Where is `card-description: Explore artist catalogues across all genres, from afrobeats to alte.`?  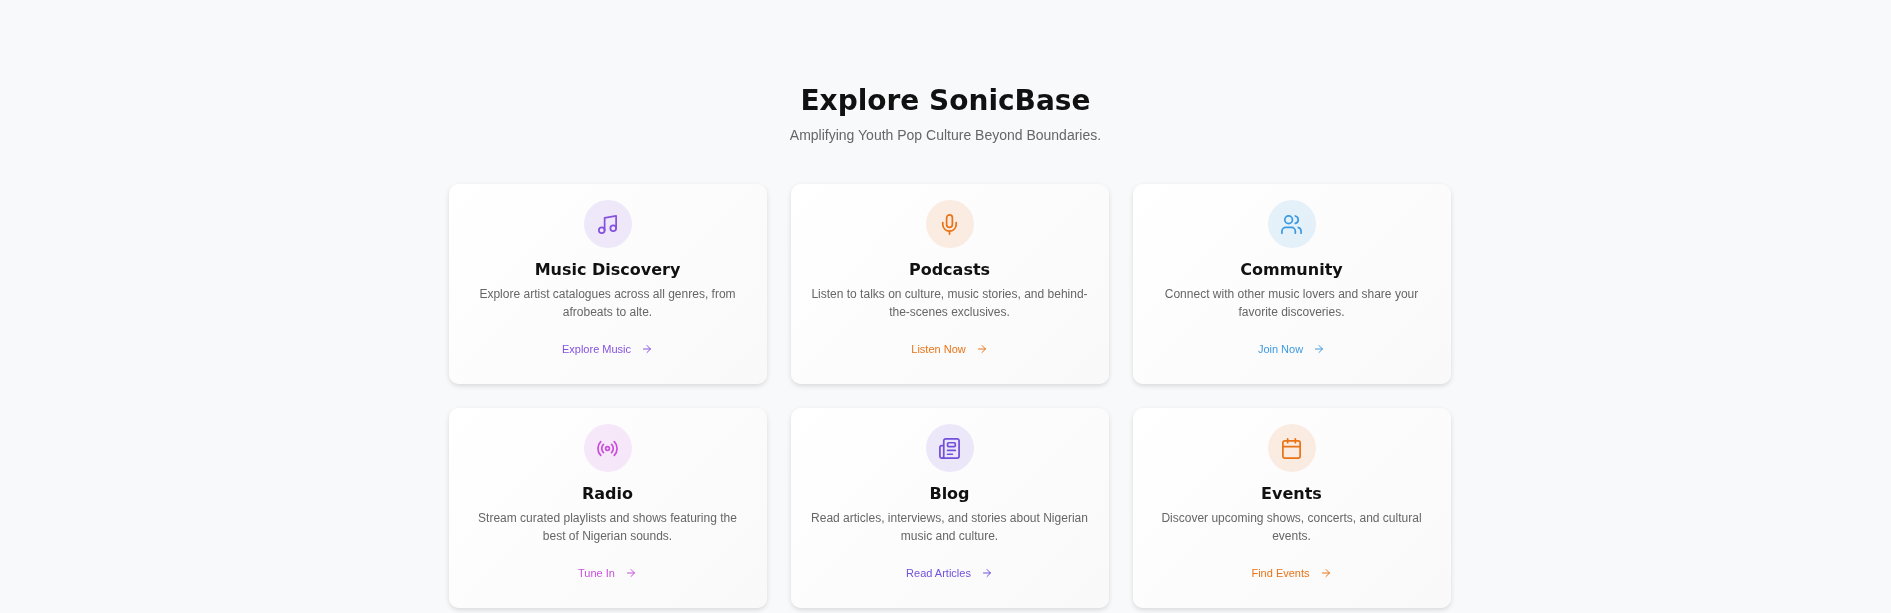
card-description: Explore artist catalogues across all genres, from afrobeats to alte. is located at coordinates (607, 303).